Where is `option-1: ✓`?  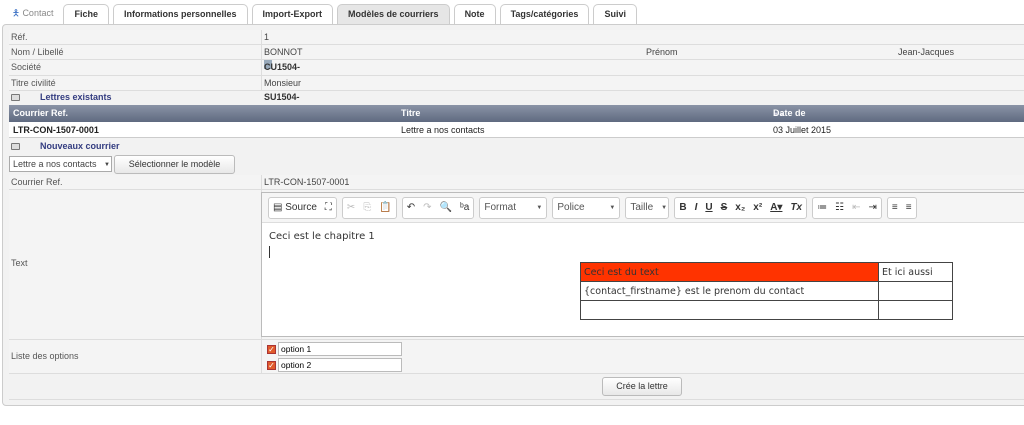
option-1: ✓ is located at coordinates (334, 349).